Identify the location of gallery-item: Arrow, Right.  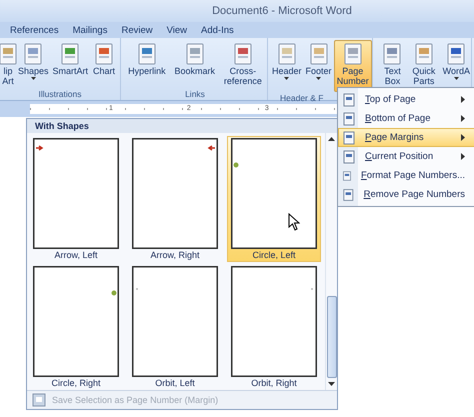
(175, 199).